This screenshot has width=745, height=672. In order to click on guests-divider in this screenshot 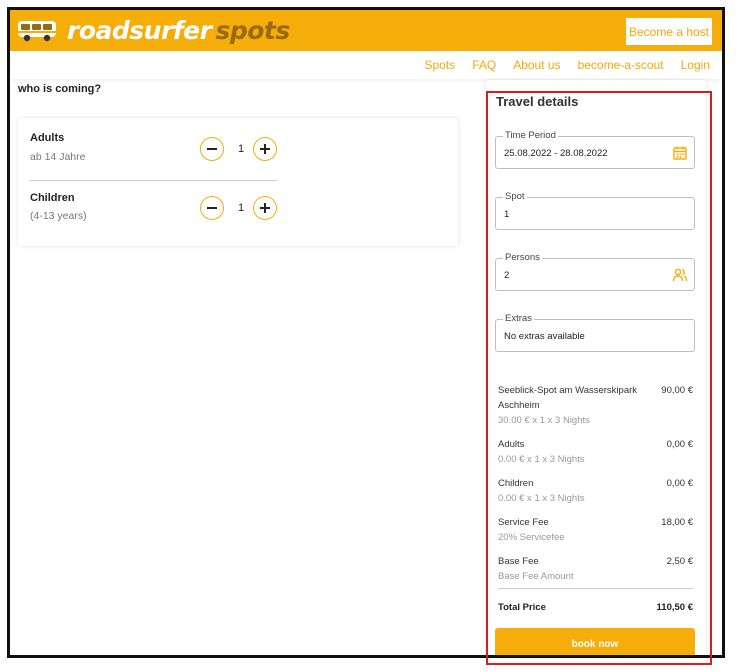, I will do `click(153, 180)`.